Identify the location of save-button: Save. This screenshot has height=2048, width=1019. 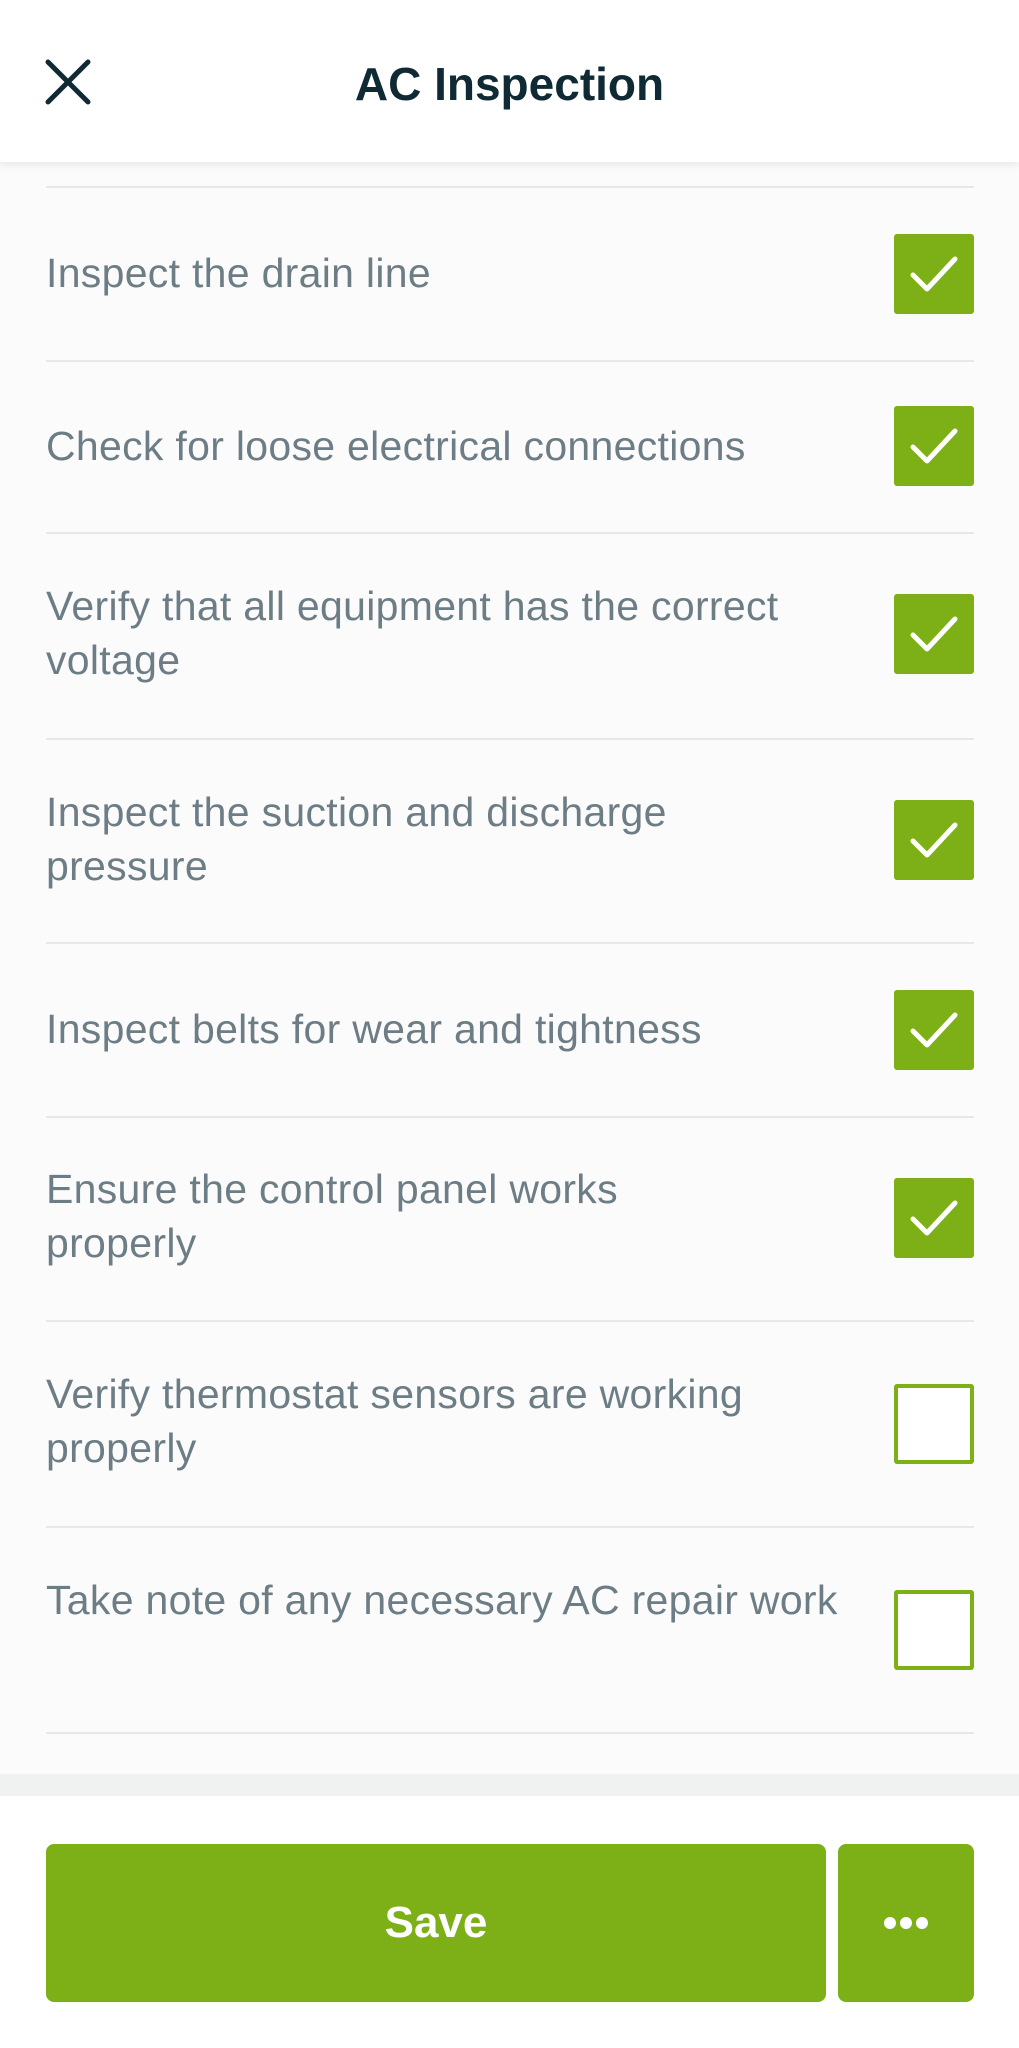
(436, 1923).